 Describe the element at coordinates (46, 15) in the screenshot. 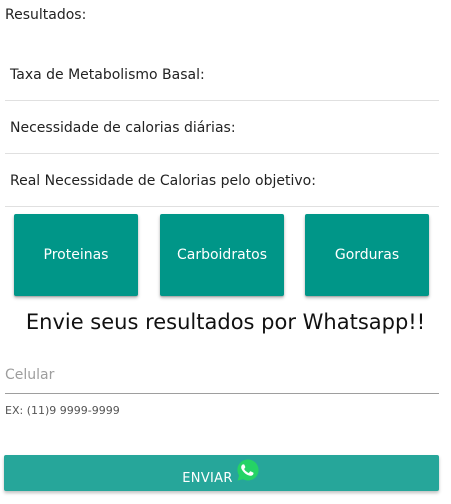

I see `results-heading: Resultados:` at that location.